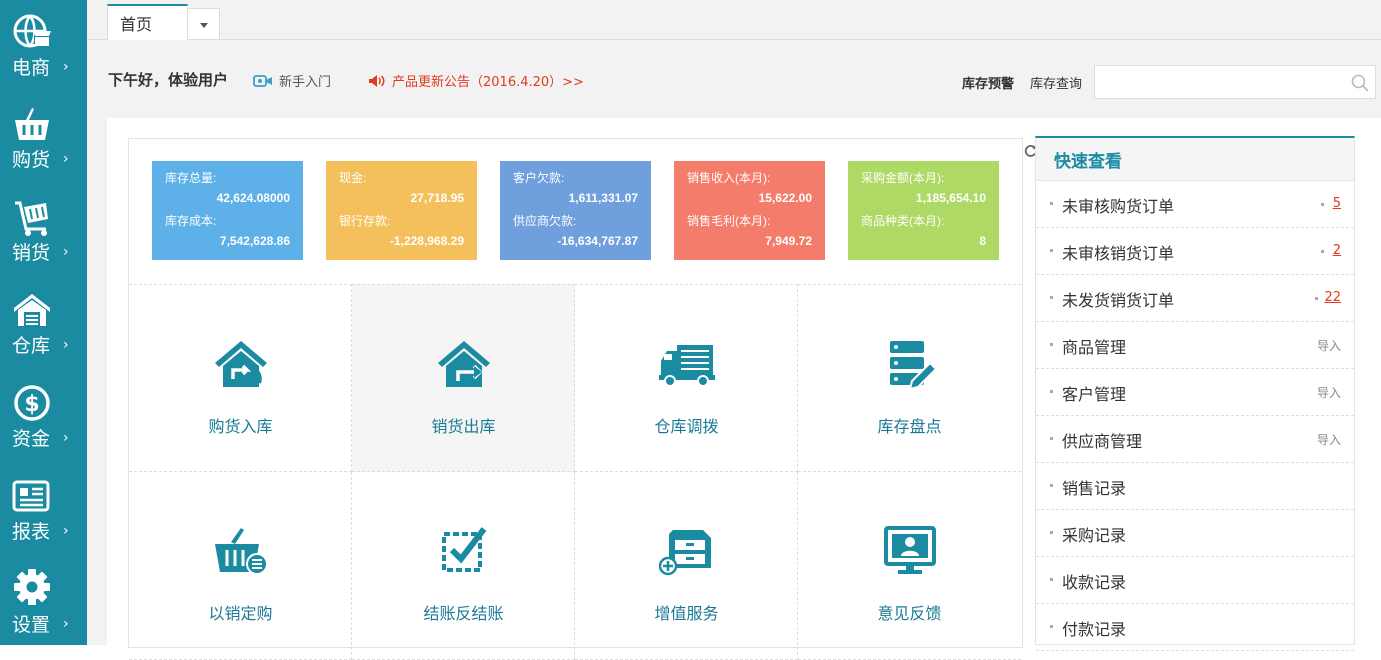 This screenshot has height=660, width=1381. Describe the element at coordinates (1195, 533) in the screenshot. I see `quick-item-purchase-records: 采购记录` at that location.